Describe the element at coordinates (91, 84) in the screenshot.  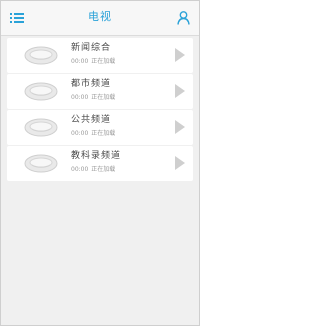
I see `channel-name: 都市频道` at that location.